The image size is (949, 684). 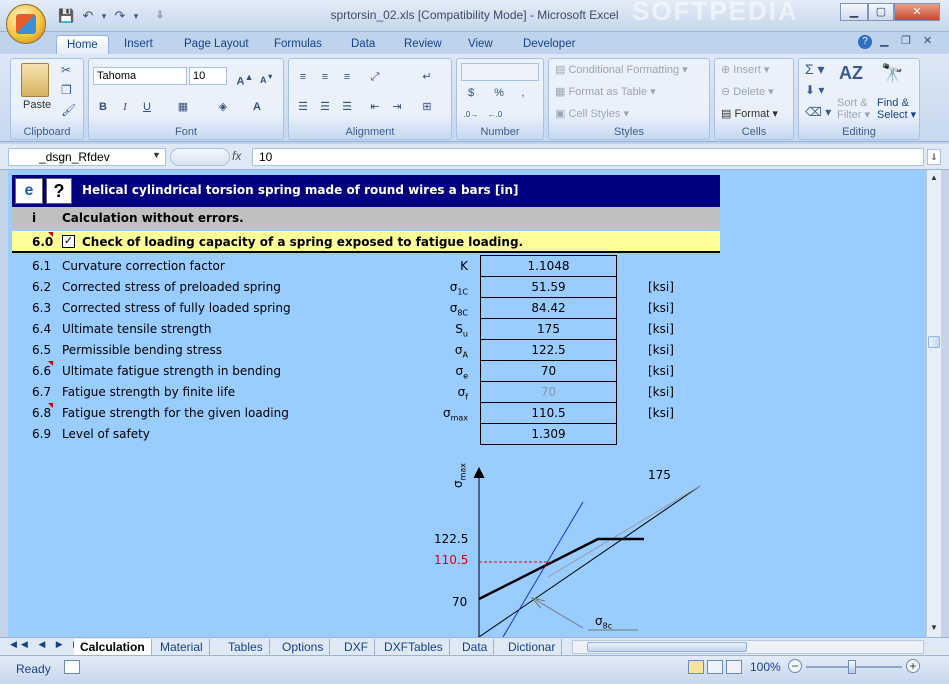 I want to click on decrease-decimal-icon: ←.0, so click(x=495, y=114).